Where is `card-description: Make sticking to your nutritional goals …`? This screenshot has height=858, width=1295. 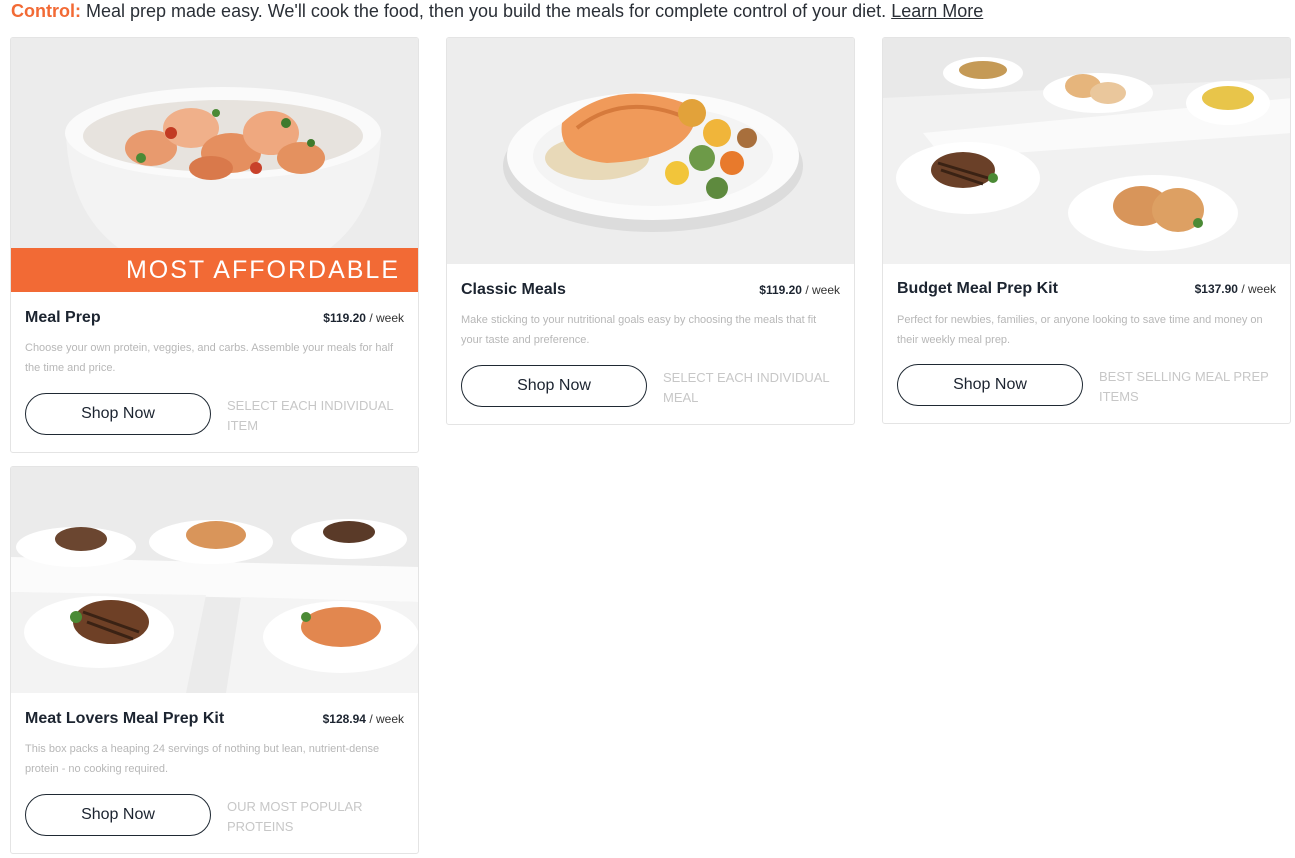
card-description: Make sticking to your nutritional goals … is located at coordinates (639, 330).